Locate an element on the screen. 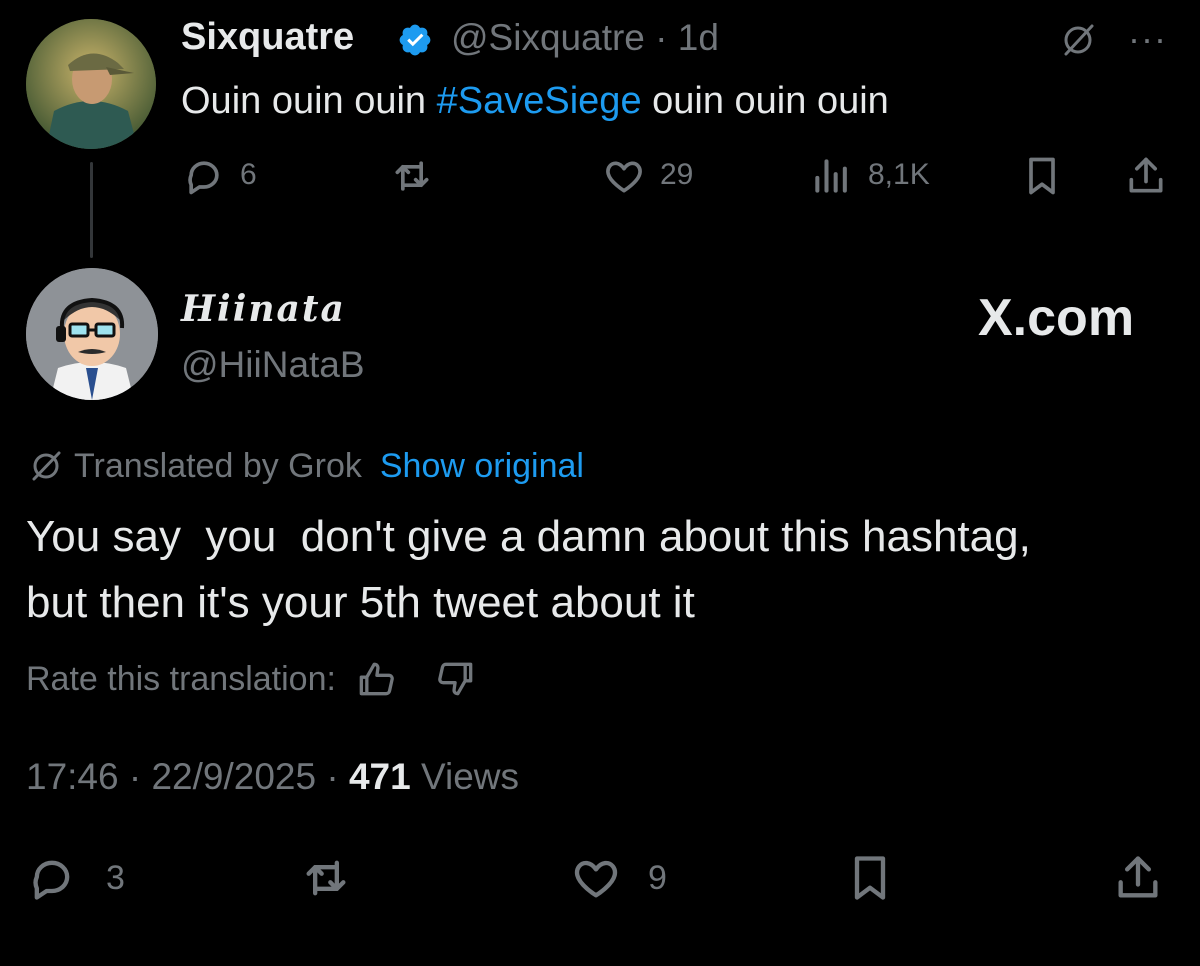 This screenshot has width=1200, height=966. reply-count: 6 is located at coordinates (248, 174).